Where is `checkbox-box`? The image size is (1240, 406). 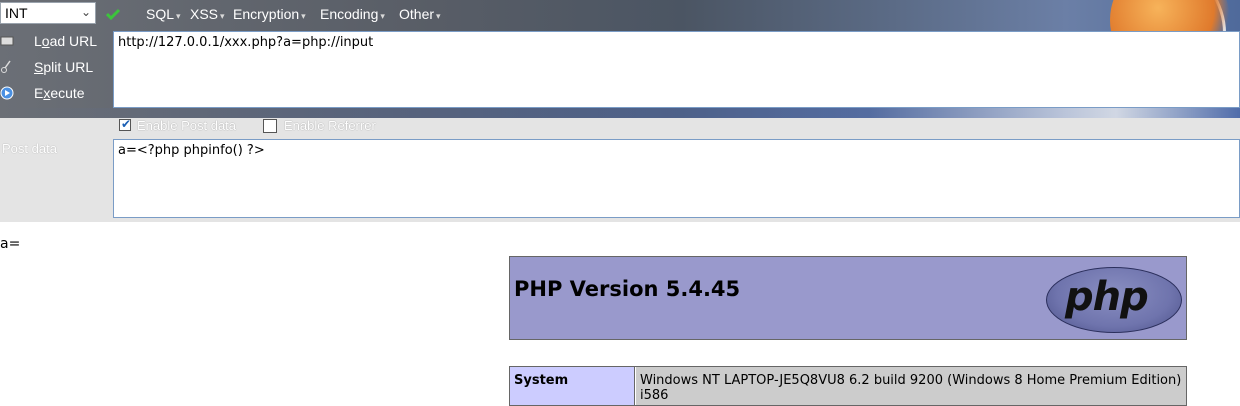
checkbox-box is located at coordinates (270, 126).